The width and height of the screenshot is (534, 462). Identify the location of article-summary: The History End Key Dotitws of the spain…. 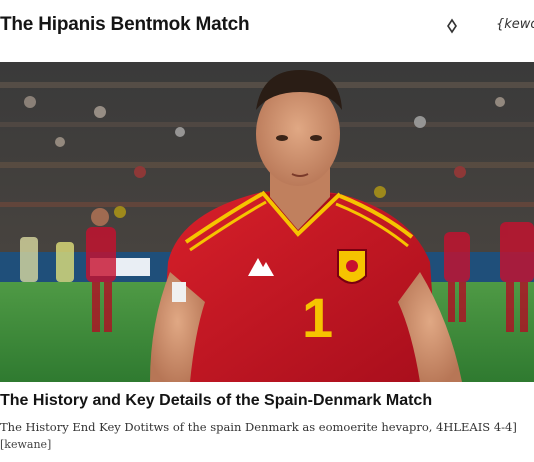
(258, 427).